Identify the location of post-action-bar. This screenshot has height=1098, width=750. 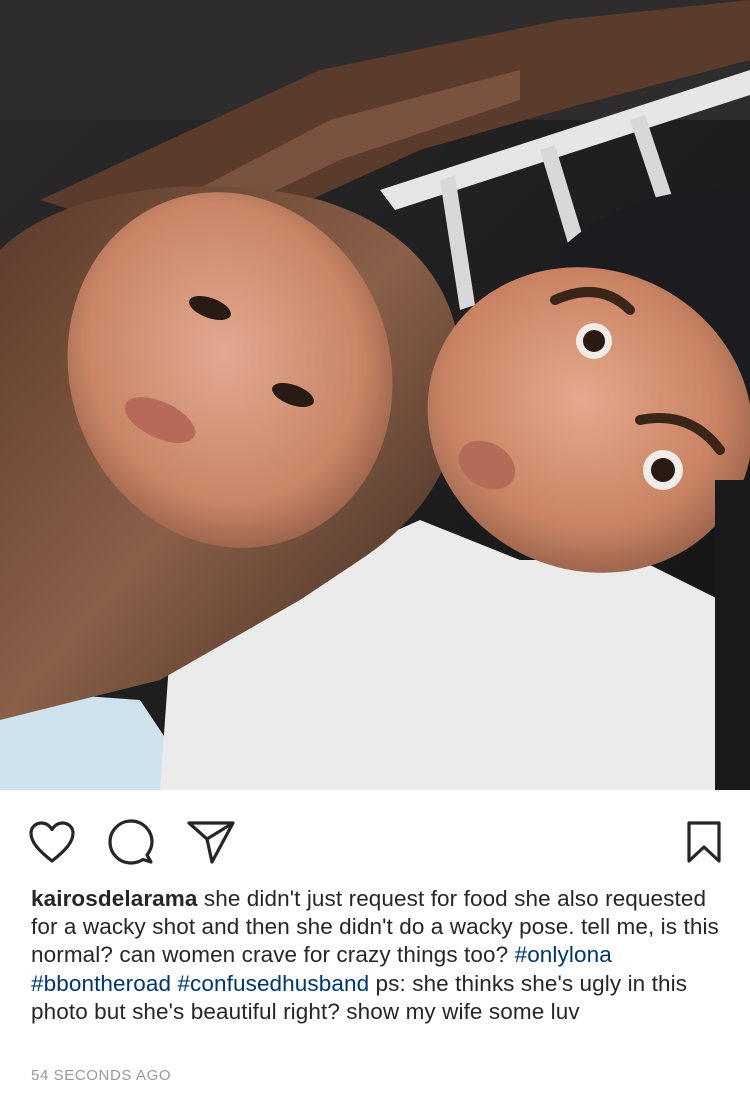
(375, 840).